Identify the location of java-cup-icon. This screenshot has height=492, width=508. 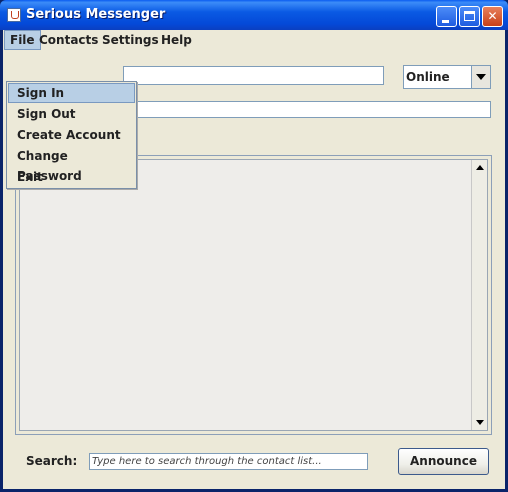
(14, 15).